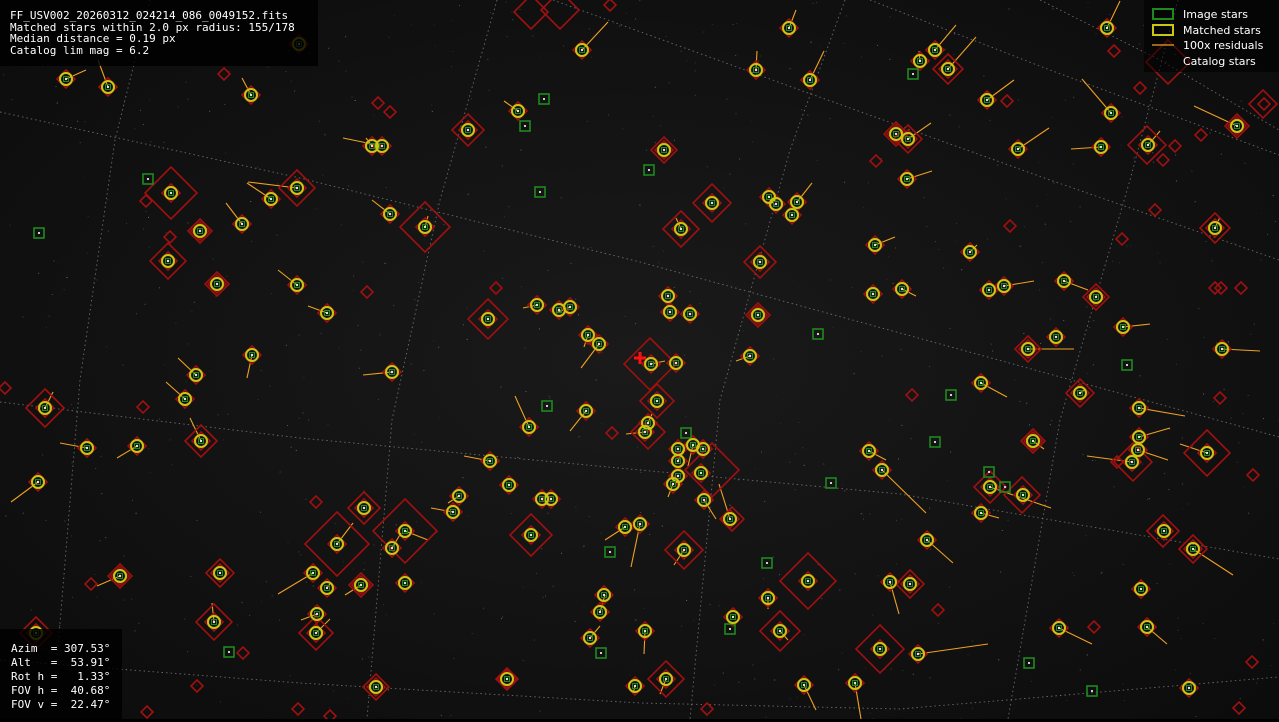  I want to click on legend-matched-star-swatch, so click(1163, 30).